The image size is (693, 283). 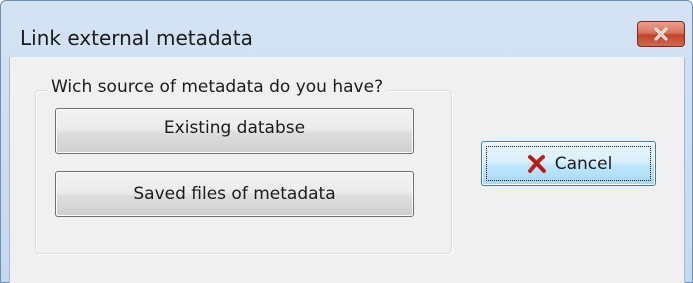 I want to click on red-x-icon, so click(x=536, y=163).